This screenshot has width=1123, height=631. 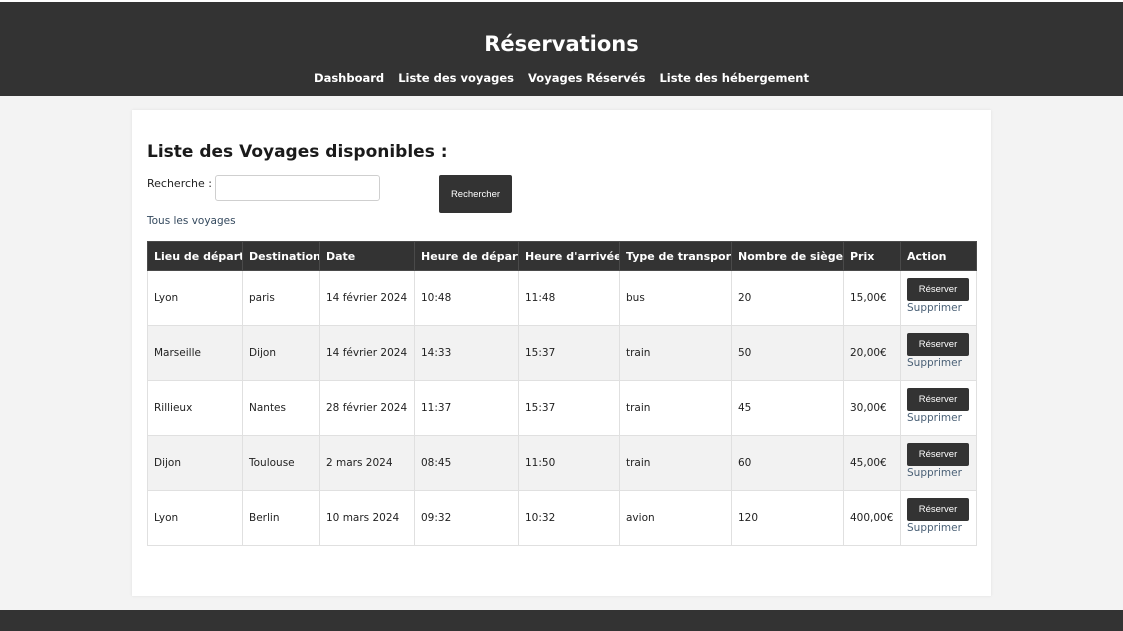 I want to click on cell-prix: 15,00€, so click(x=872, y=298).